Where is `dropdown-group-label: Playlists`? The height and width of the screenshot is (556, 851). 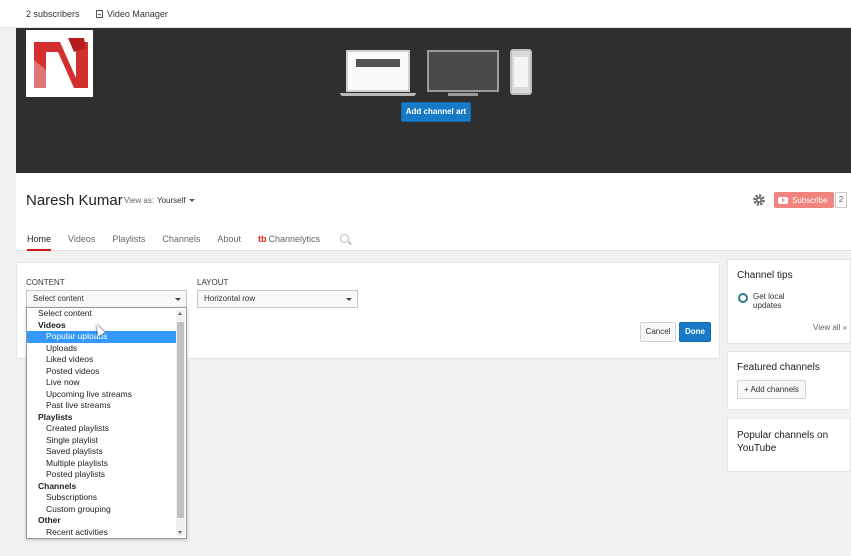
dropdown-group-label: Playlists is located at coordinates (55, 416).